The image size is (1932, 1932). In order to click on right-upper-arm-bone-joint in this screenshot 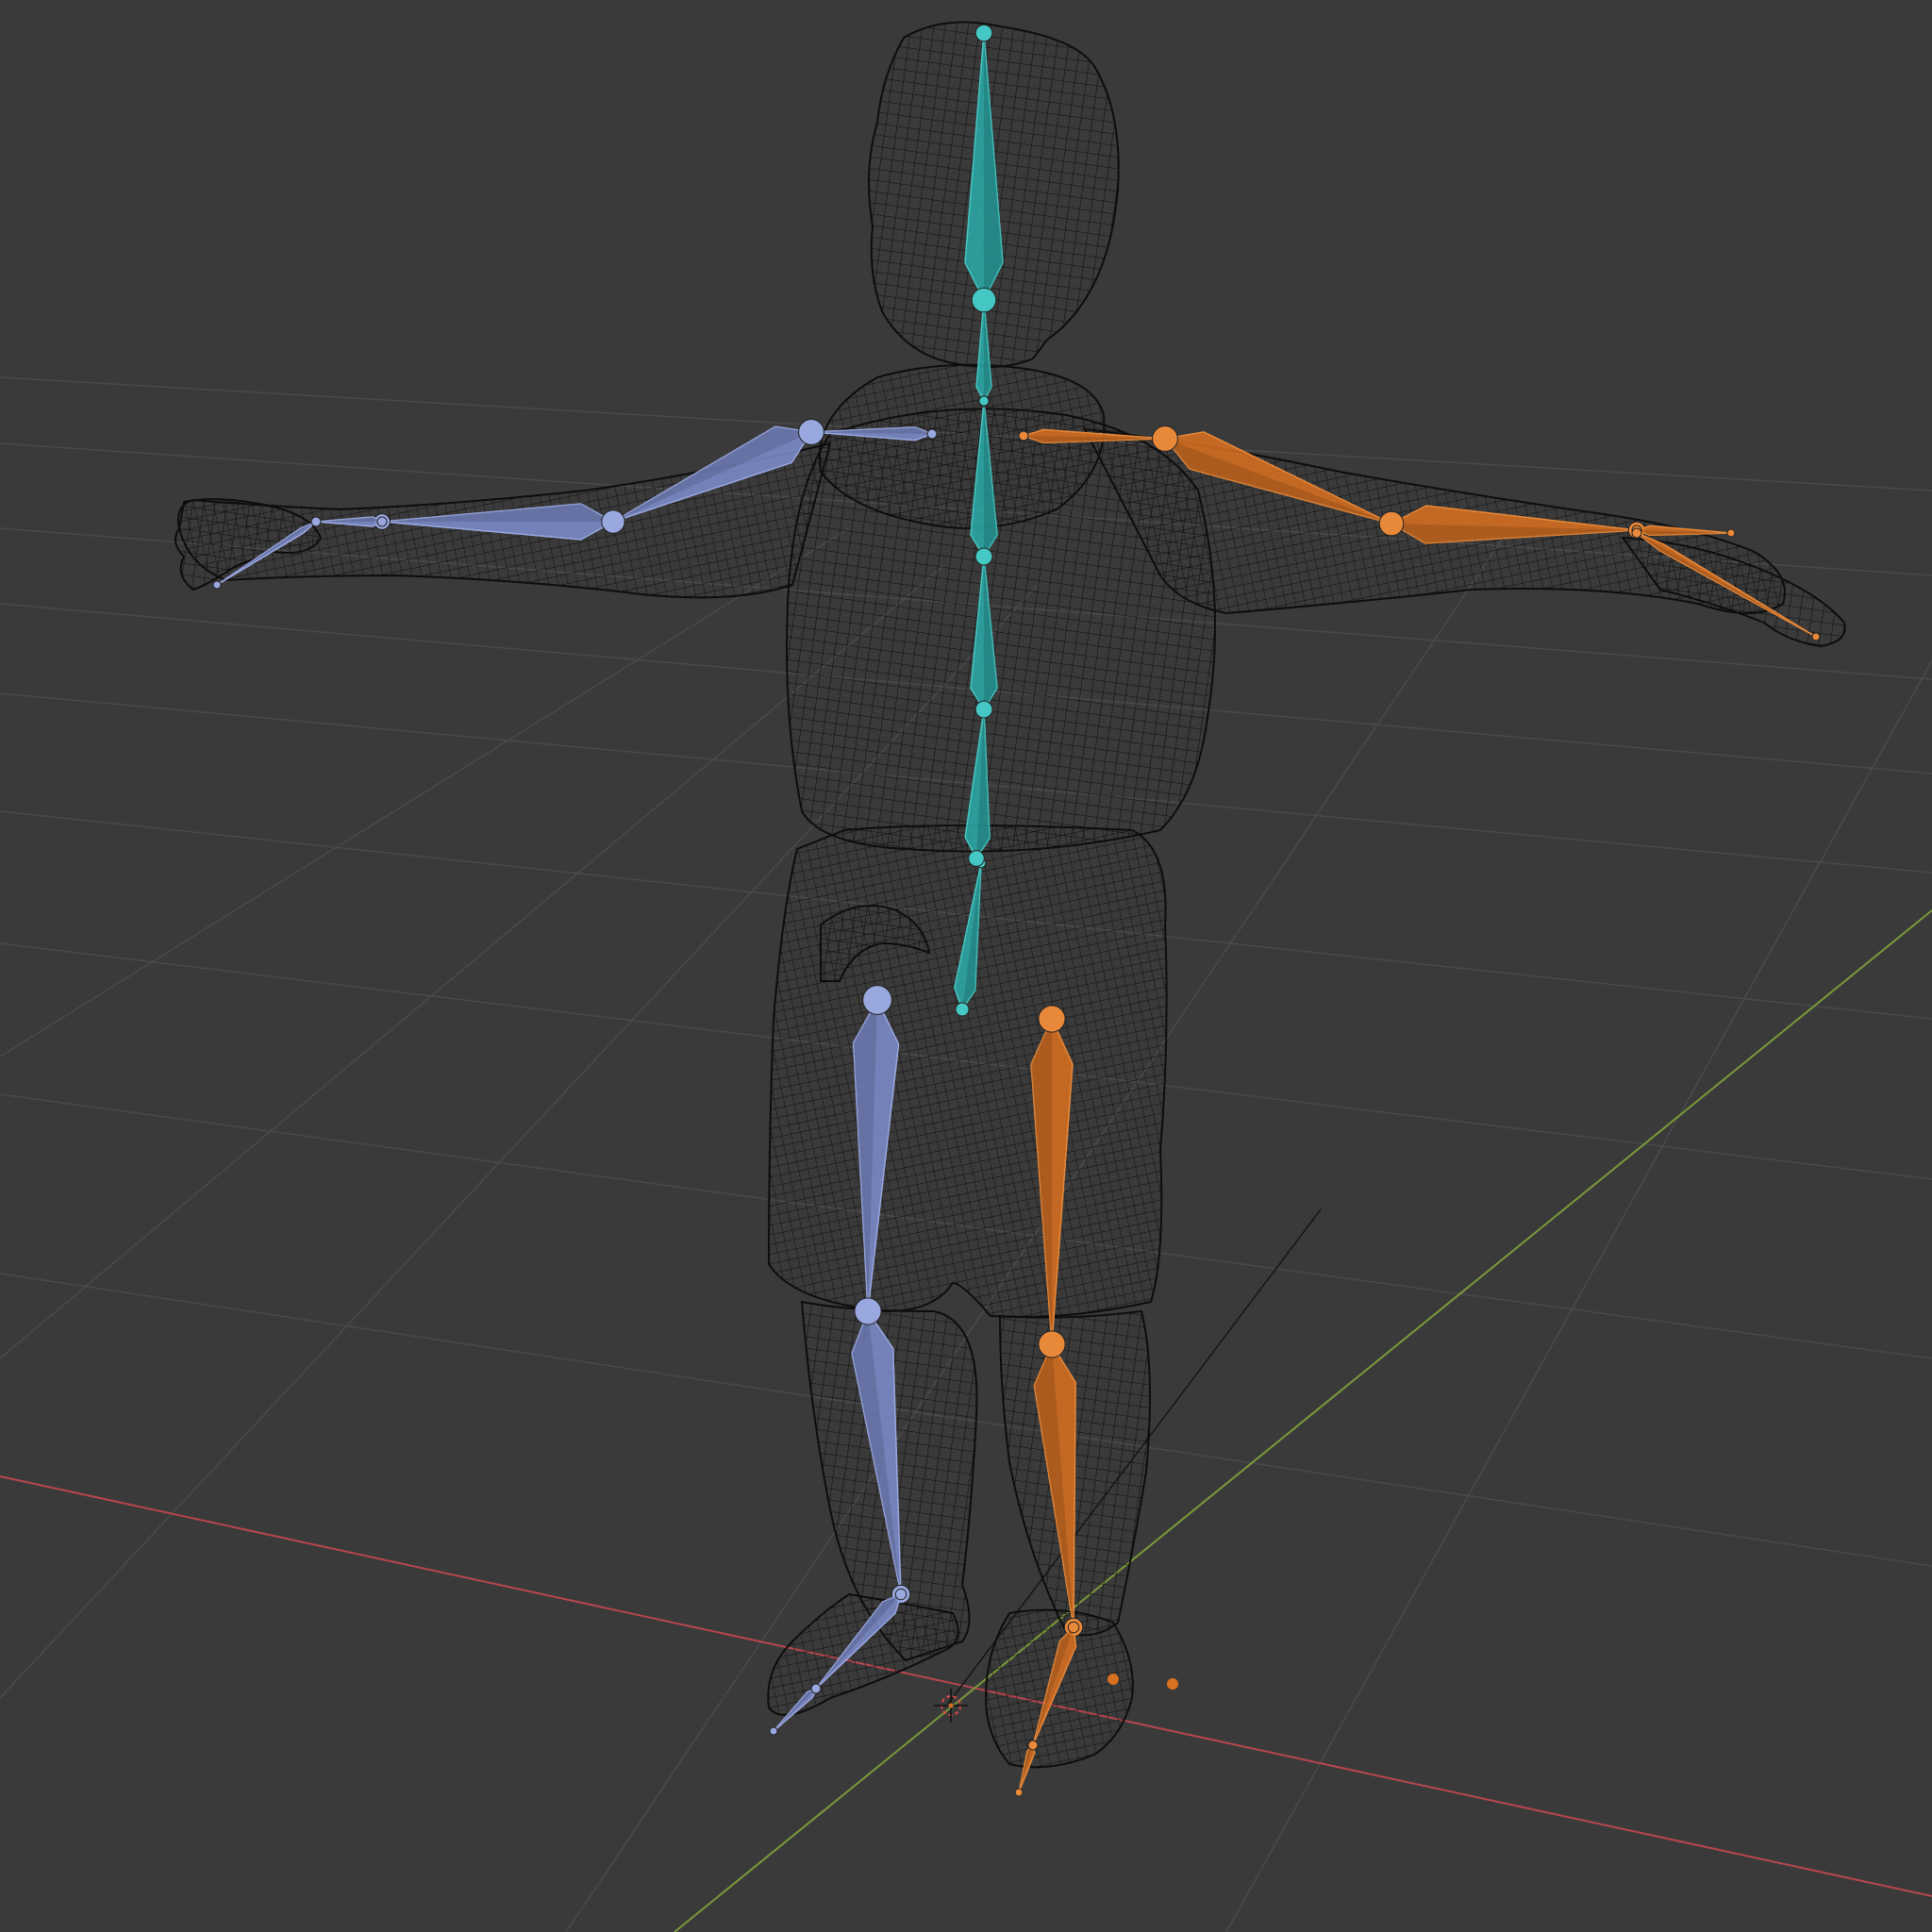, I will do `click(811, 432)`.